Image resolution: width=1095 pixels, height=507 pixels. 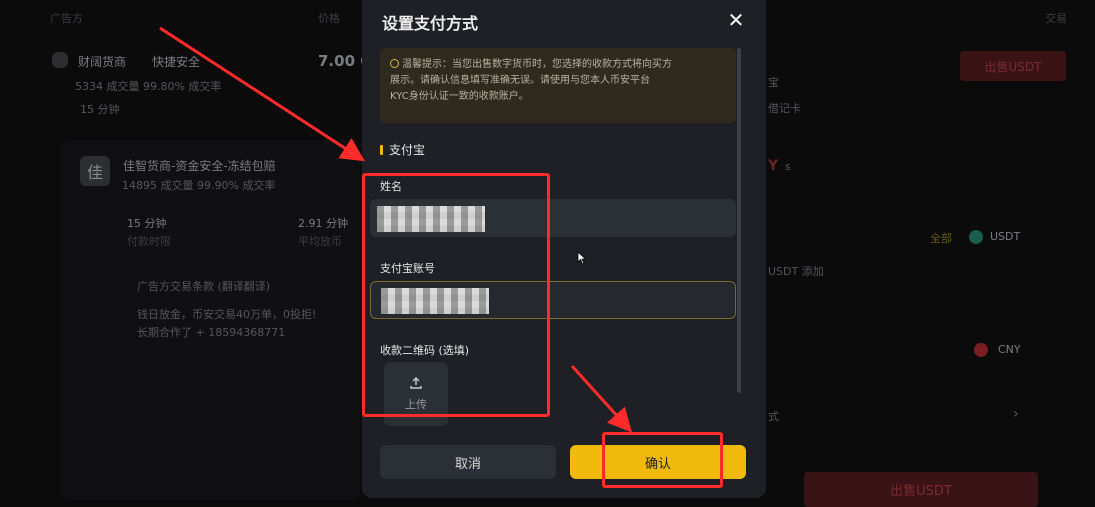 I want to click on redacted-name, so click(x=431, y=219).